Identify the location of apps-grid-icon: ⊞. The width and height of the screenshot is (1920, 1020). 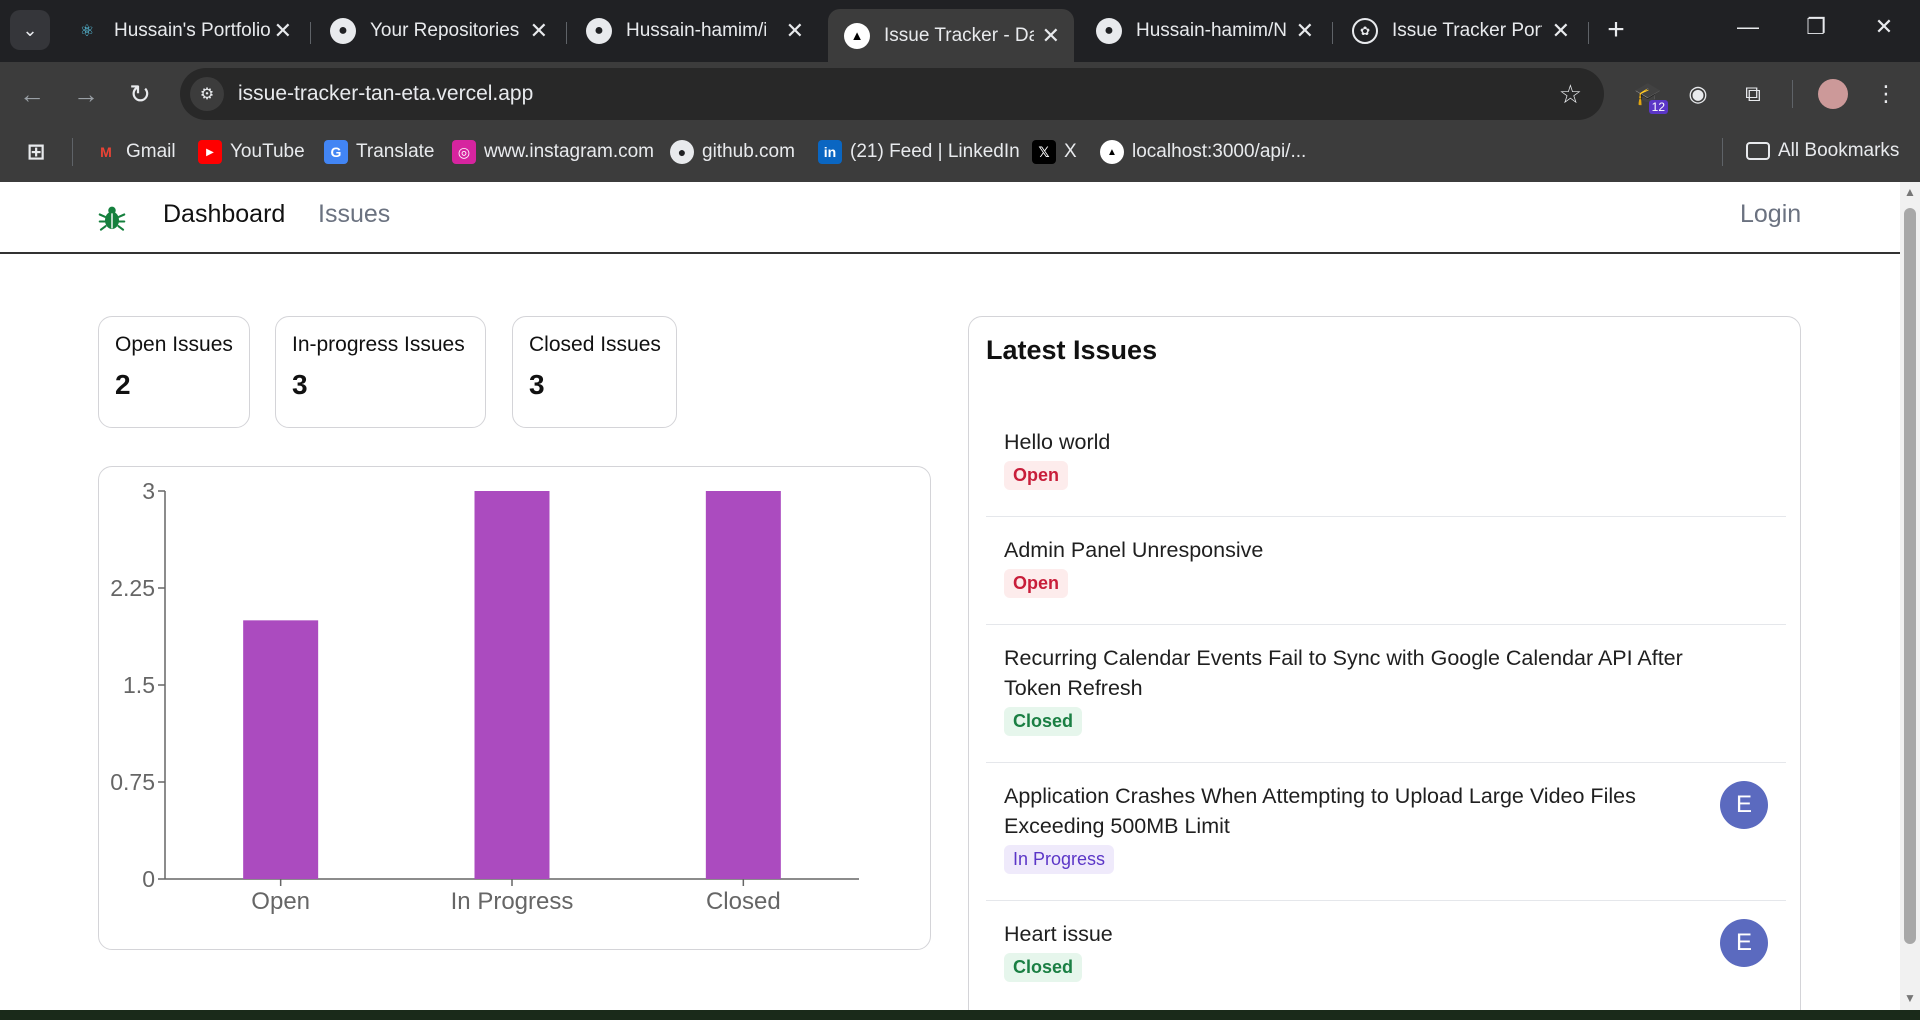
(36, 151).